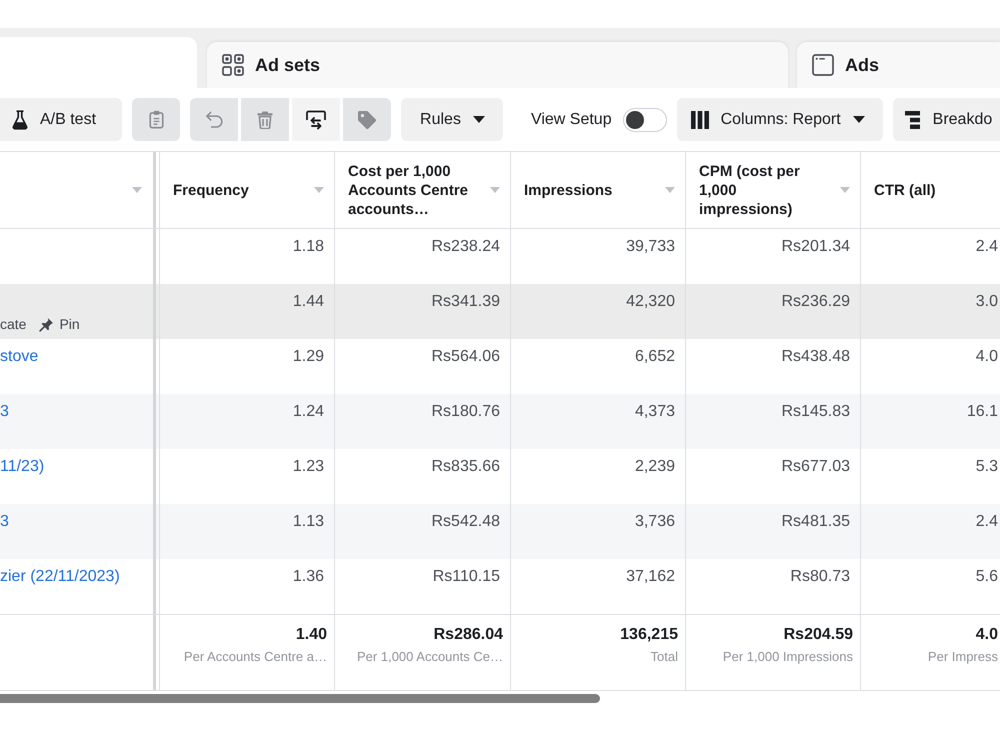 The height and width of the screenshot is (750, 1000). What do you see at coordinates (19, 357) in the screenshot?
I see `name-link: stove` at bounding box center [19, 357].